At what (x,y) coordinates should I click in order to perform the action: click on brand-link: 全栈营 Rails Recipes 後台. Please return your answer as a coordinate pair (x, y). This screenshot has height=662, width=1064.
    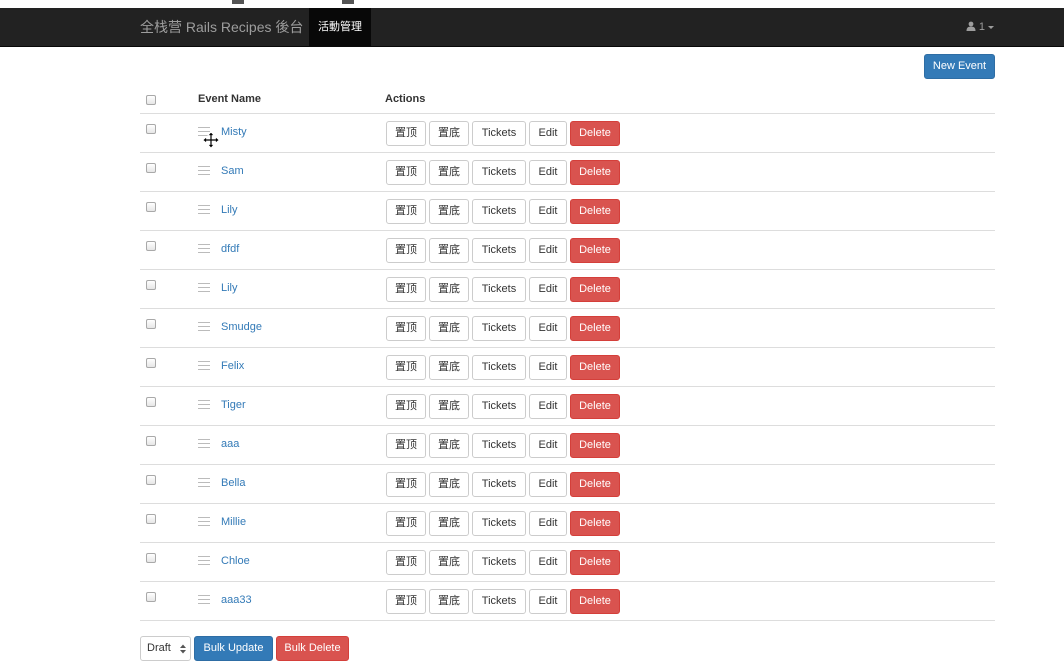
    Looking at the image, I should click on (221, 27).